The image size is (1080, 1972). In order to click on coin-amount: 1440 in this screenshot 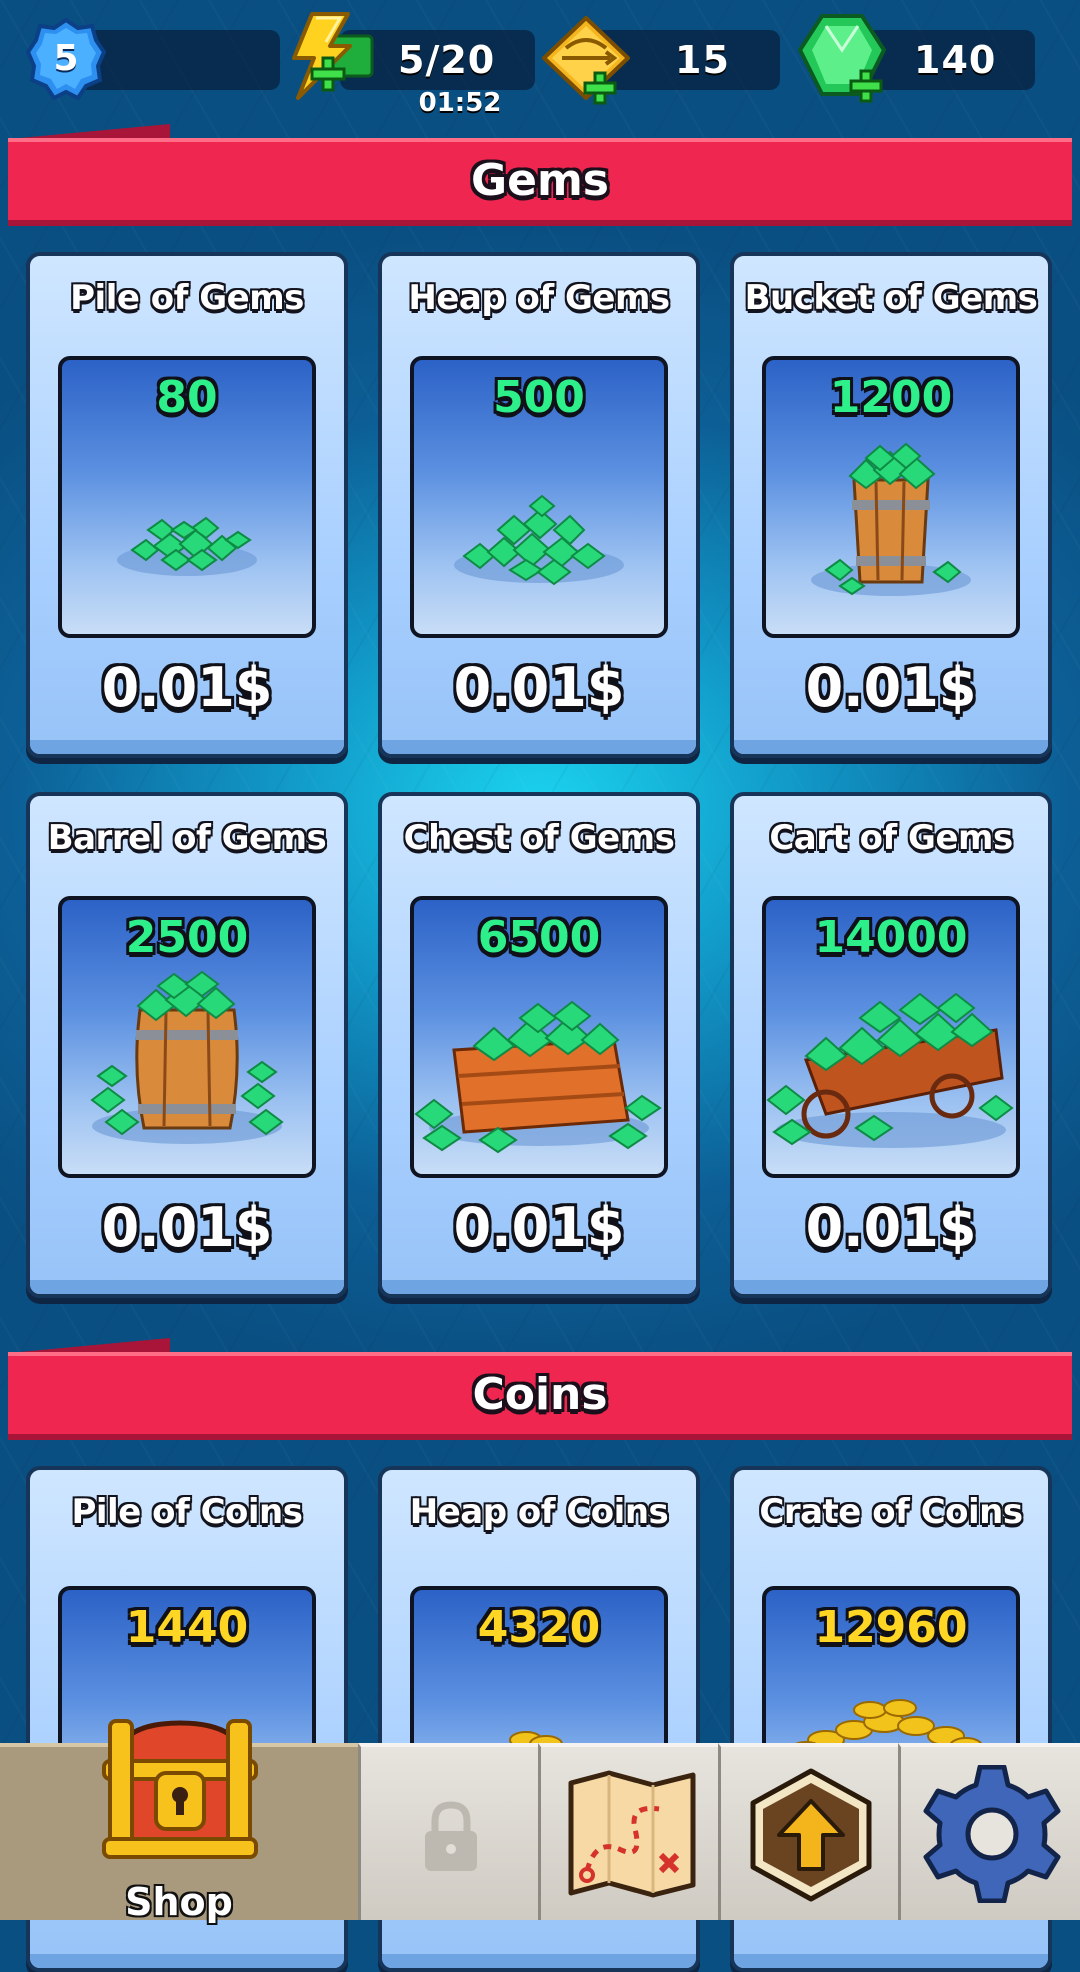, I will do `click(187, 1627)`.